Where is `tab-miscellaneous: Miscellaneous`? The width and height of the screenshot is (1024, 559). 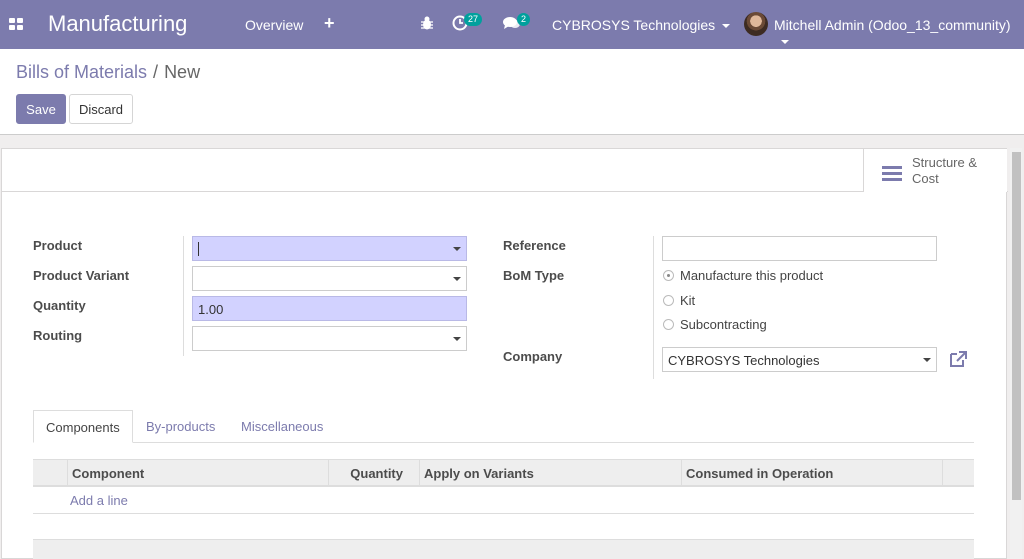
tab-miscellaneous: Miscellaneous is located at coordinates (282, 426).